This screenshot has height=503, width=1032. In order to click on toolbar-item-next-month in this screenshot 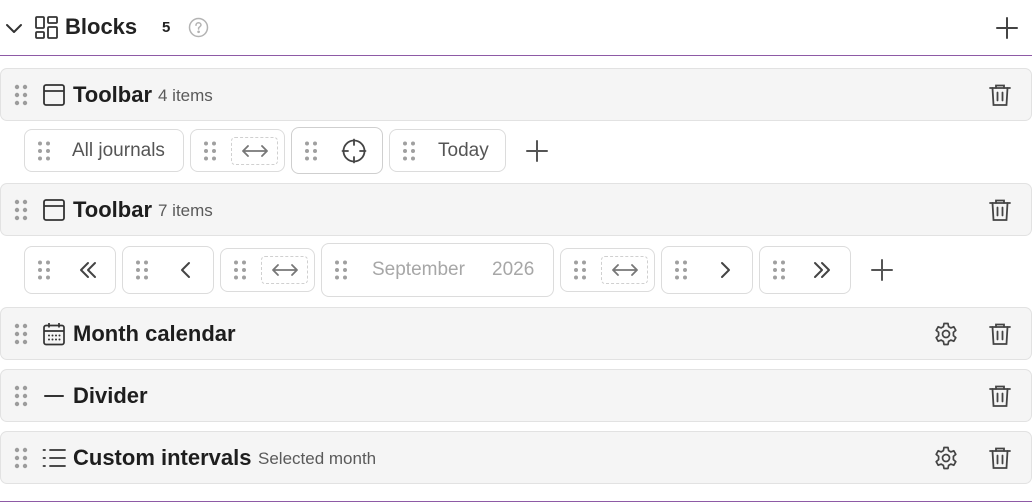, I will do `click(707, 270)`.